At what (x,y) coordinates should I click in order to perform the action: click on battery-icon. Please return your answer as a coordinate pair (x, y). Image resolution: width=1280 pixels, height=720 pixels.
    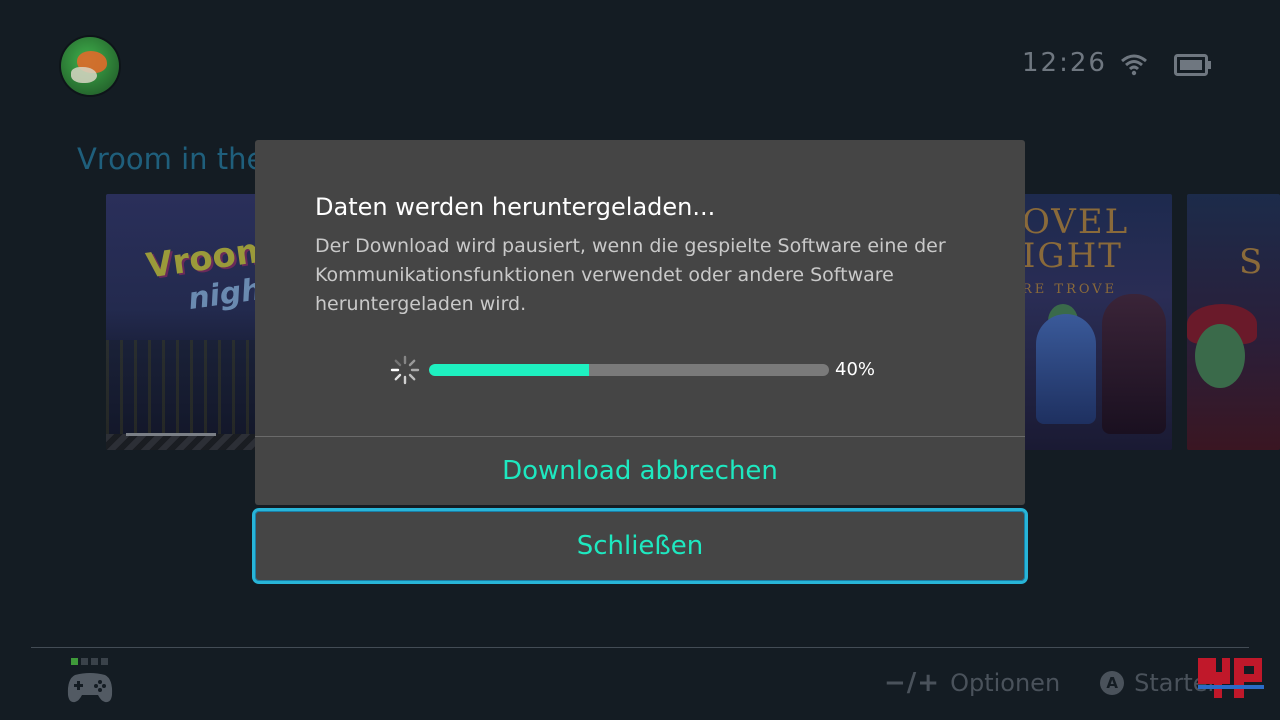
    Looking at the image, I should click on (1192, 65).